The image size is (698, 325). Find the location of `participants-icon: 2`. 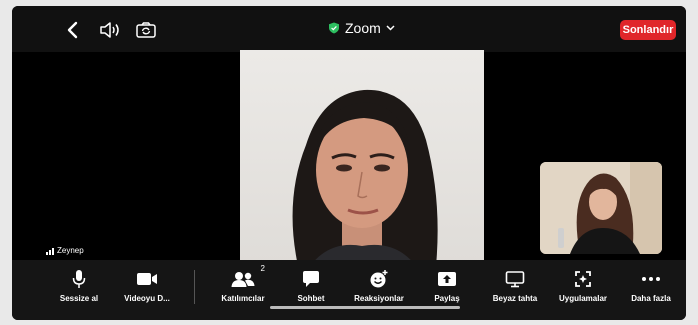

participants-icon: 2 is located at coordinates (248, 277).